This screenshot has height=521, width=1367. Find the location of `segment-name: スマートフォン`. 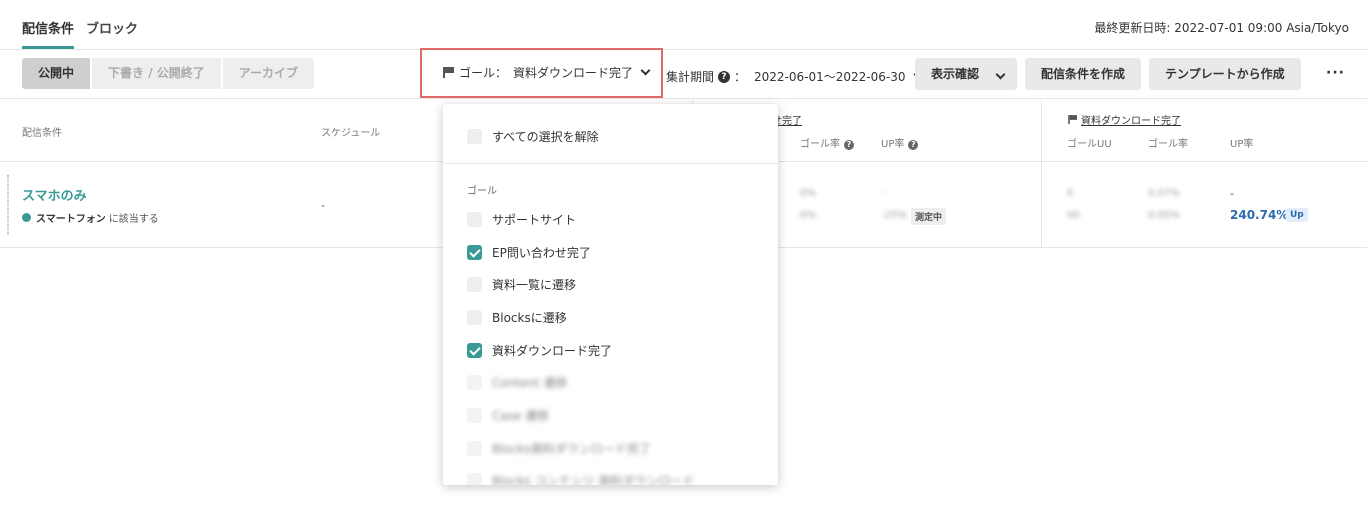

segment-name: スマートフォン is located at coordinates (71, 219).